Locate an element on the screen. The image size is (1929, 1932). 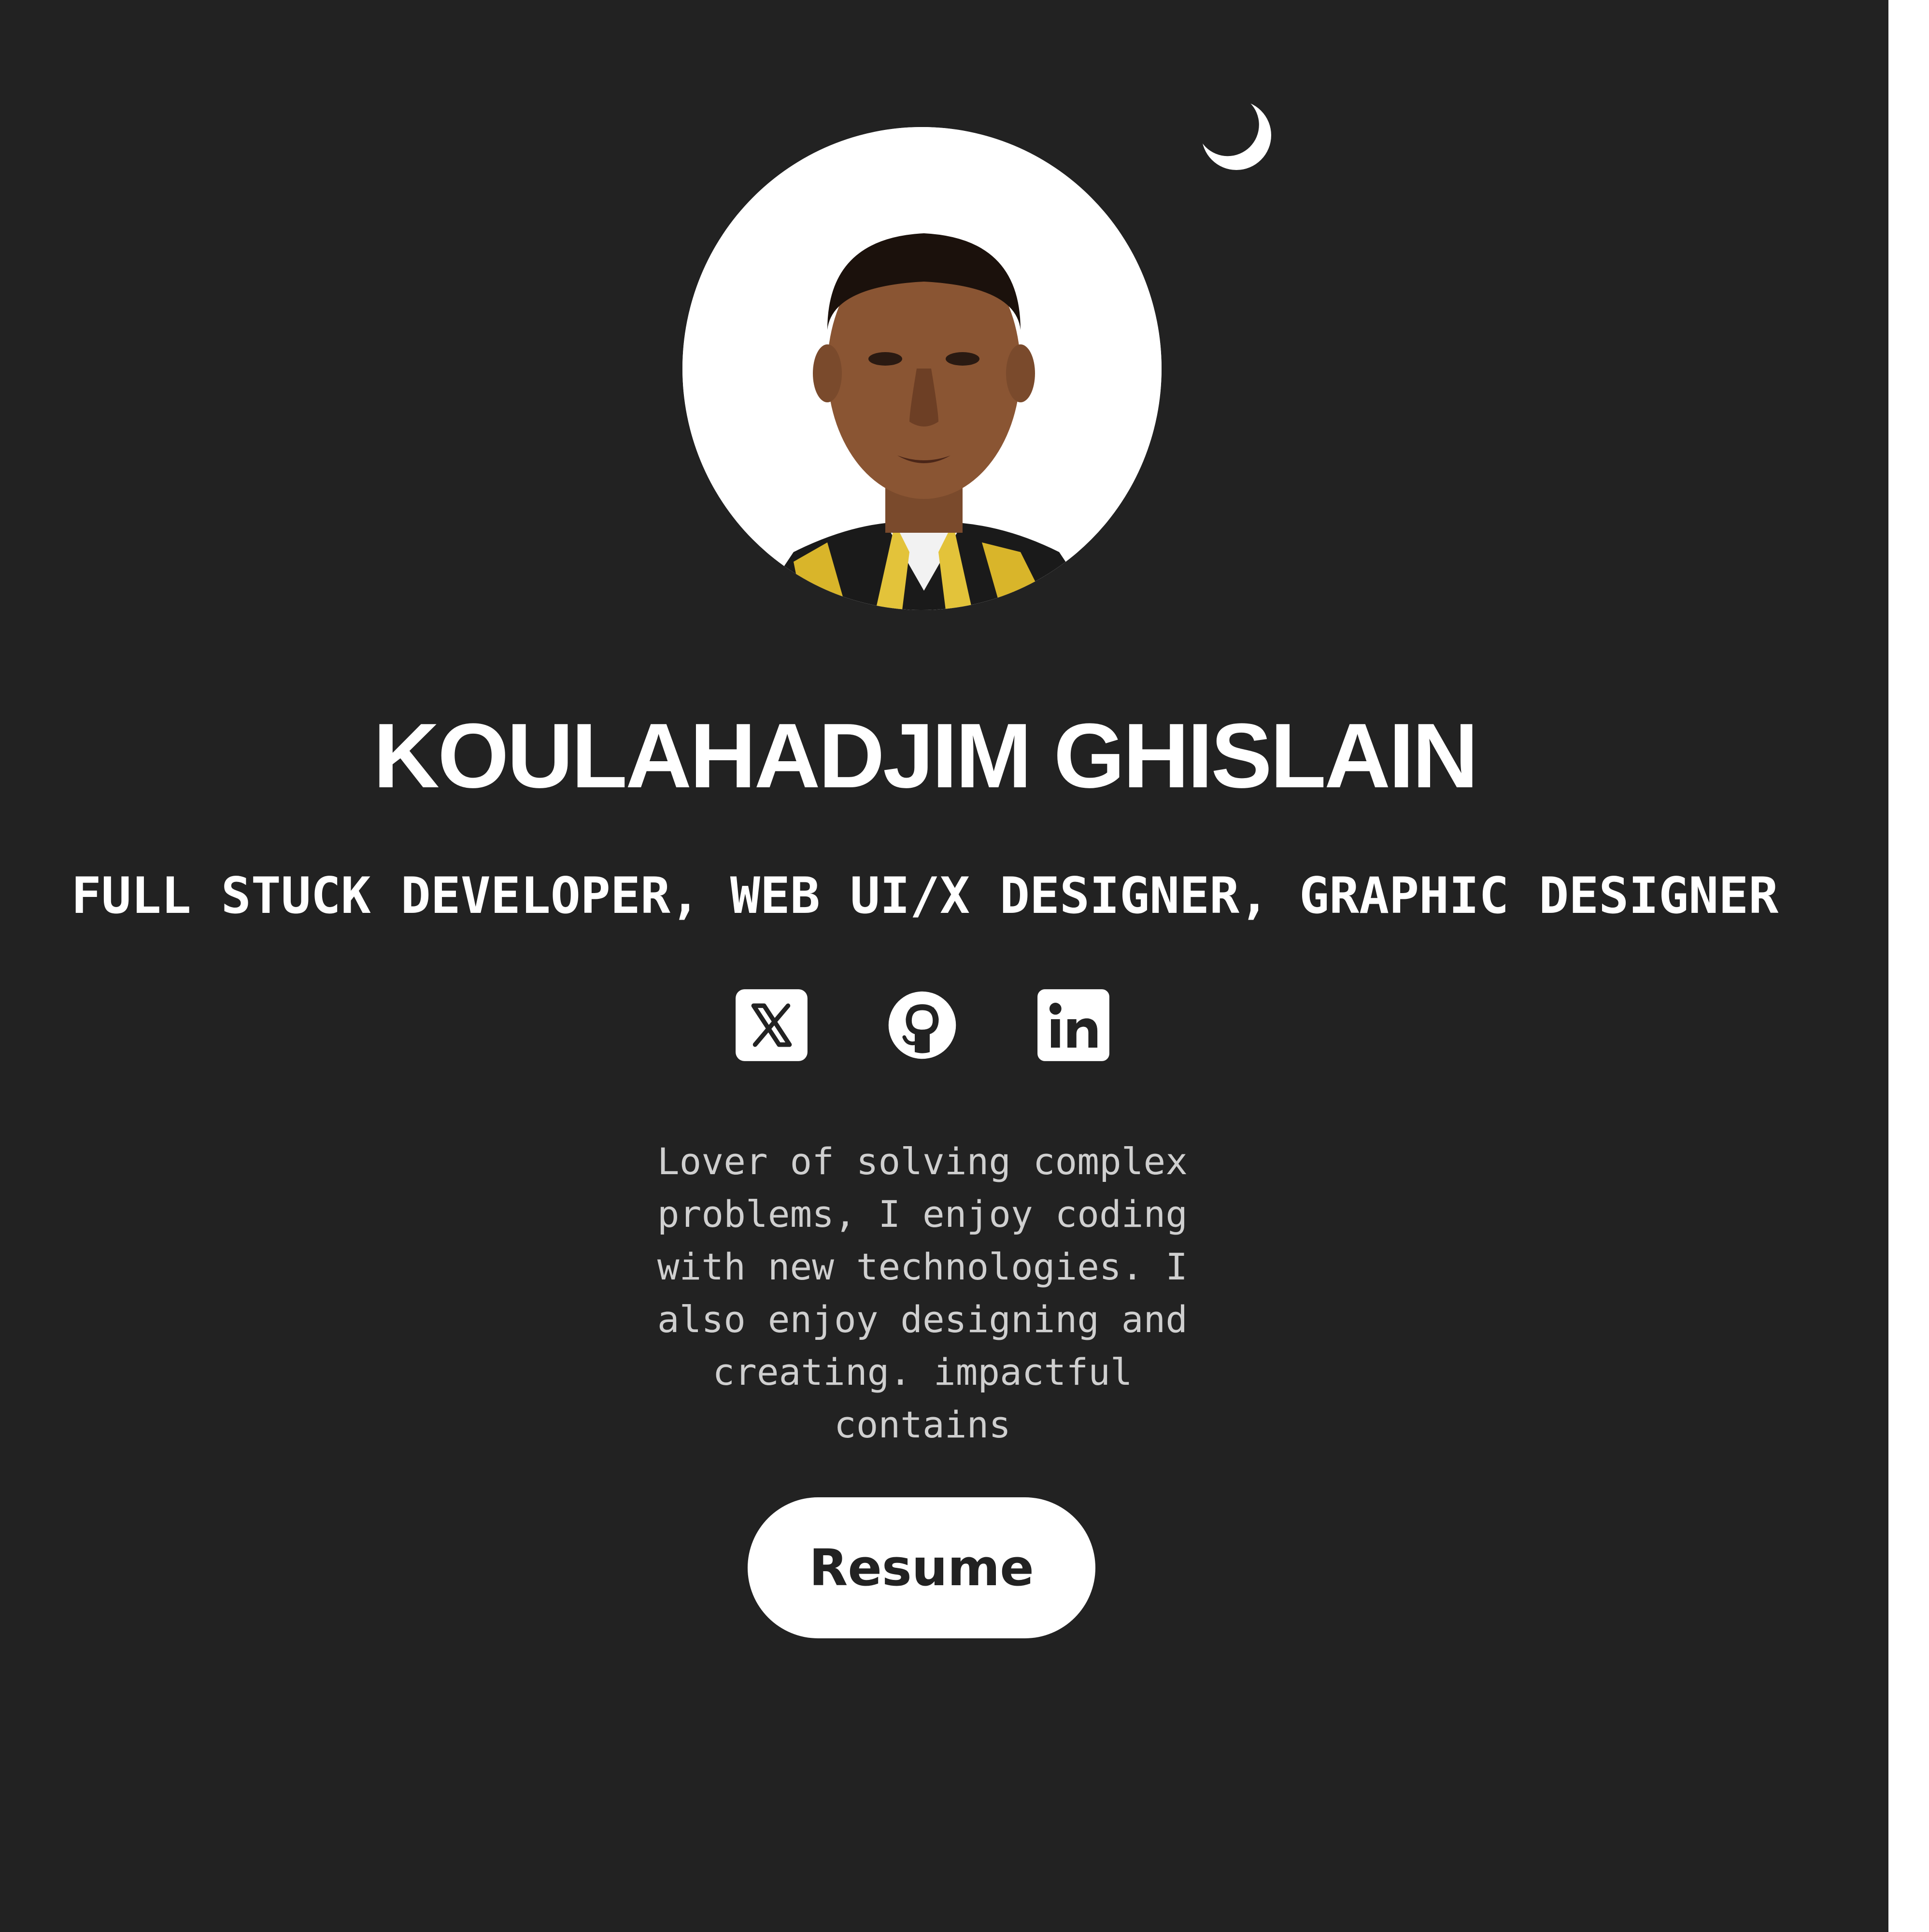
github-link is located at coordinates (922, 1025).